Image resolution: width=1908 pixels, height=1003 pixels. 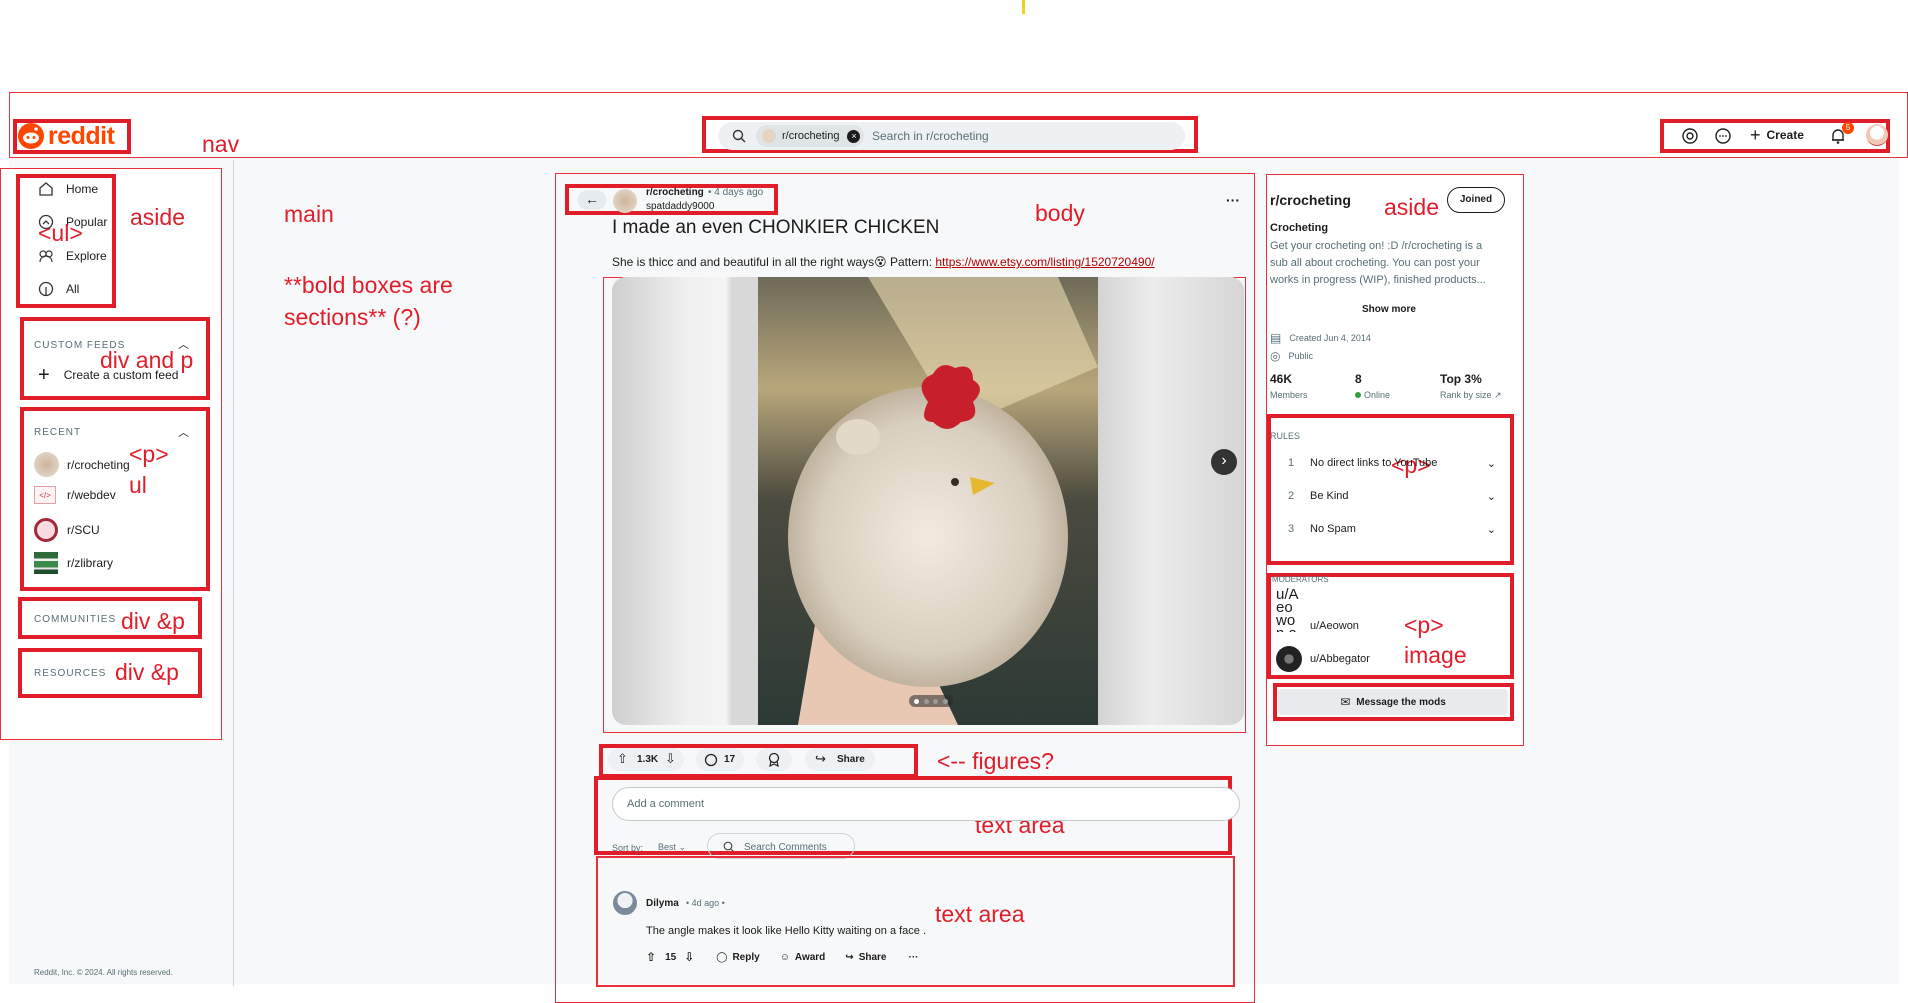 What do you see at coordinates (157, 217) in the screenshot?
I see `annotation-aside-left: aside` at bounding box center [157, 217].